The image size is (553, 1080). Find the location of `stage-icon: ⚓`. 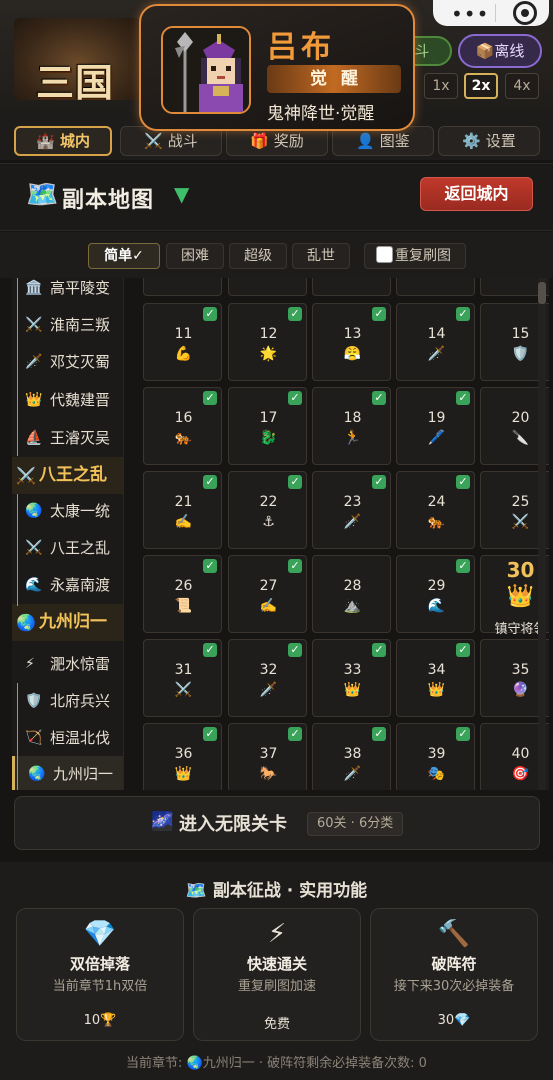

stage-icon: ⚓ is located at coordinates (268, 522).